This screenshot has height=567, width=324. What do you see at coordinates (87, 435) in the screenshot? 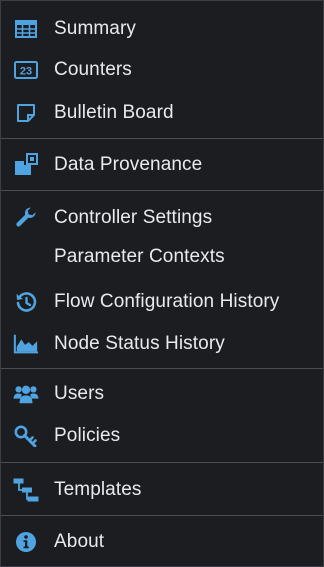
I see `menu-item-label: Policies` at bounding box center [87, 435].